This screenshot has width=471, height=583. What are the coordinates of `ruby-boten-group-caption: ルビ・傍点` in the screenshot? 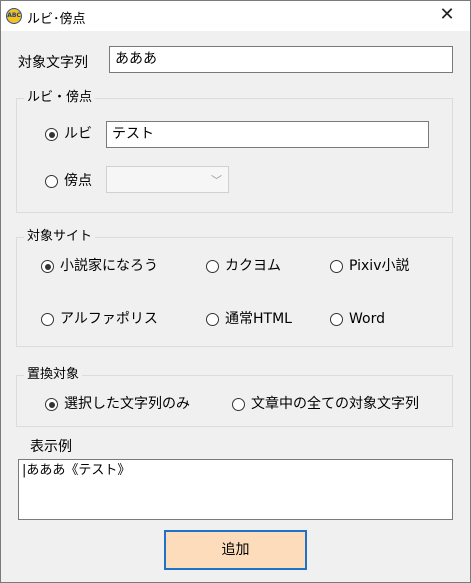 It's located at (60, 98).